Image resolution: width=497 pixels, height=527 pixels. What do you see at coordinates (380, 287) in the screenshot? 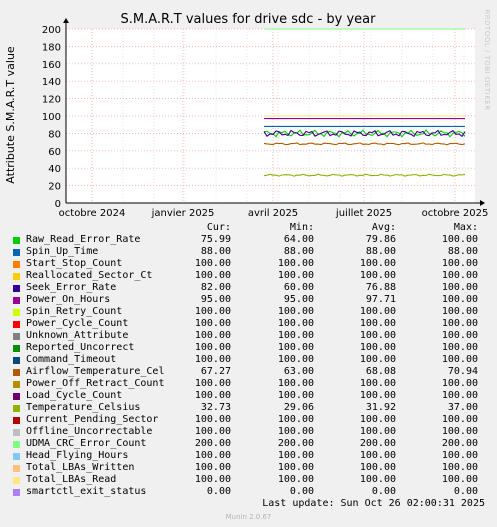
I see `legend-avg-value: 76.88` at bounding box center [380, 287].